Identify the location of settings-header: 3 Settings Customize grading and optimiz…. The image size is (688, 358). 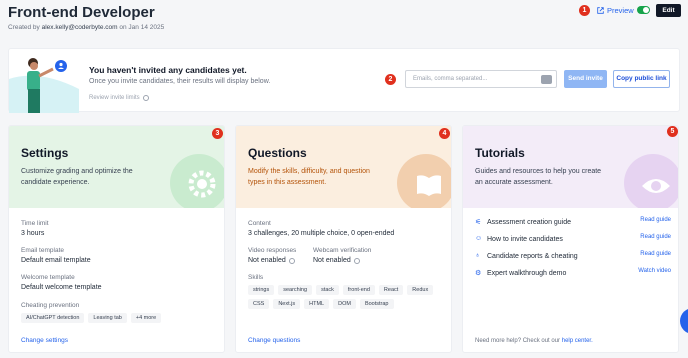
(116, 167).